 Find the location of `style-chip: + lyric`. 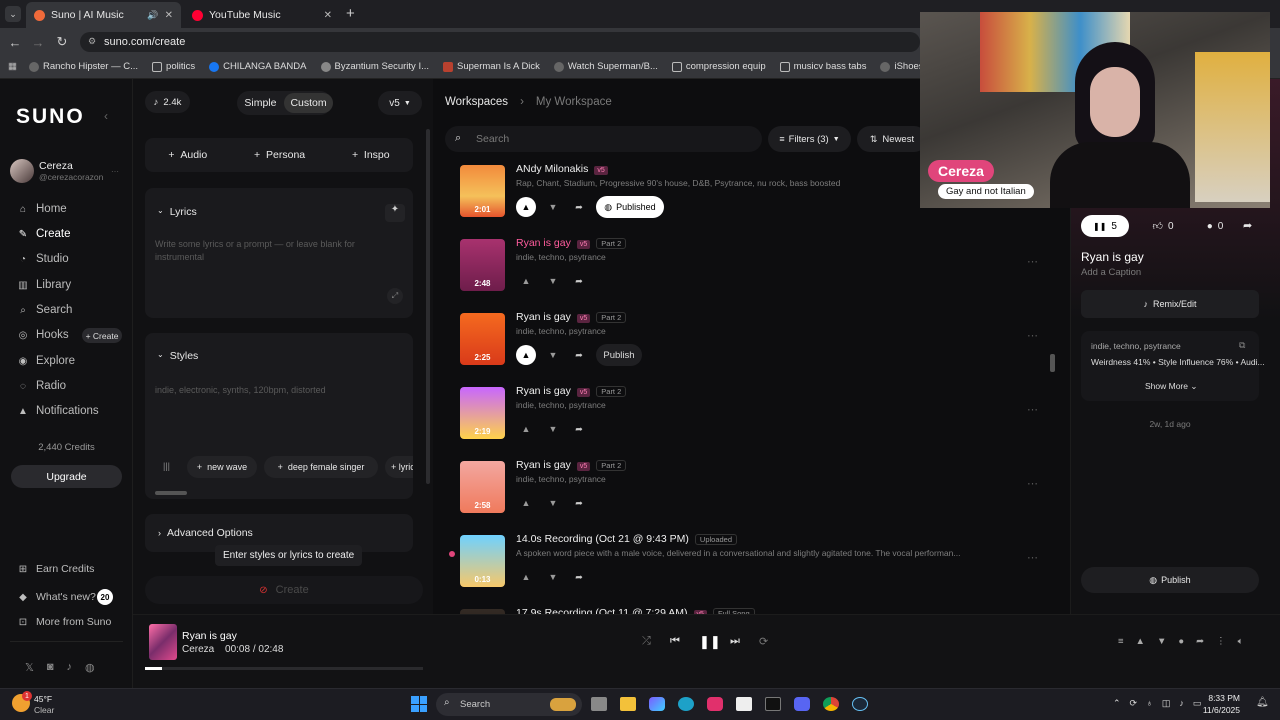

style-chip: + lyric is located at coordinates (399, 467).